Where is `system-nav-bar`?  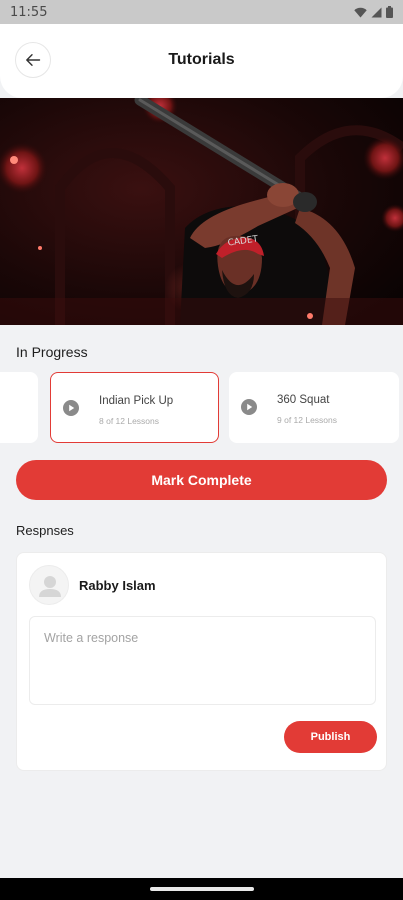 system-nav-bar is located at coordinates (201, 889).